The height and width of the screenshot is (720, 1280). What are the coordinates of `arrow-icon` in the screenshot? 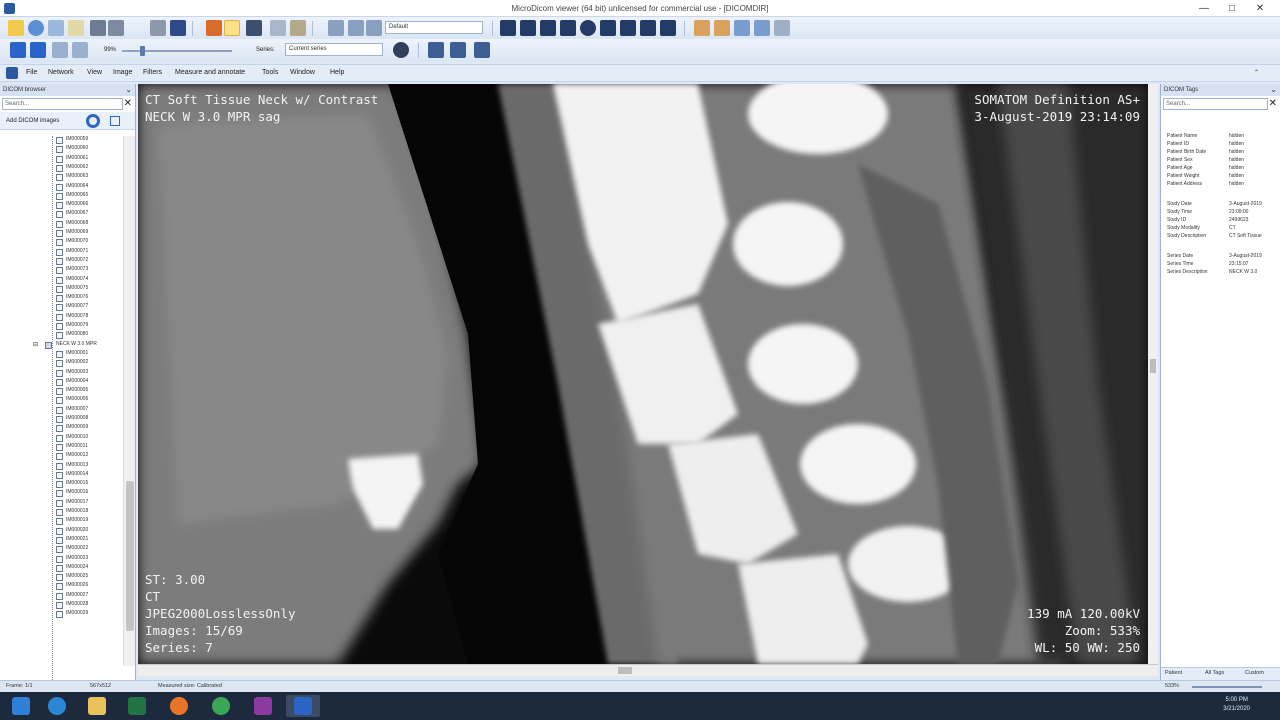 It's located at (628, 28).